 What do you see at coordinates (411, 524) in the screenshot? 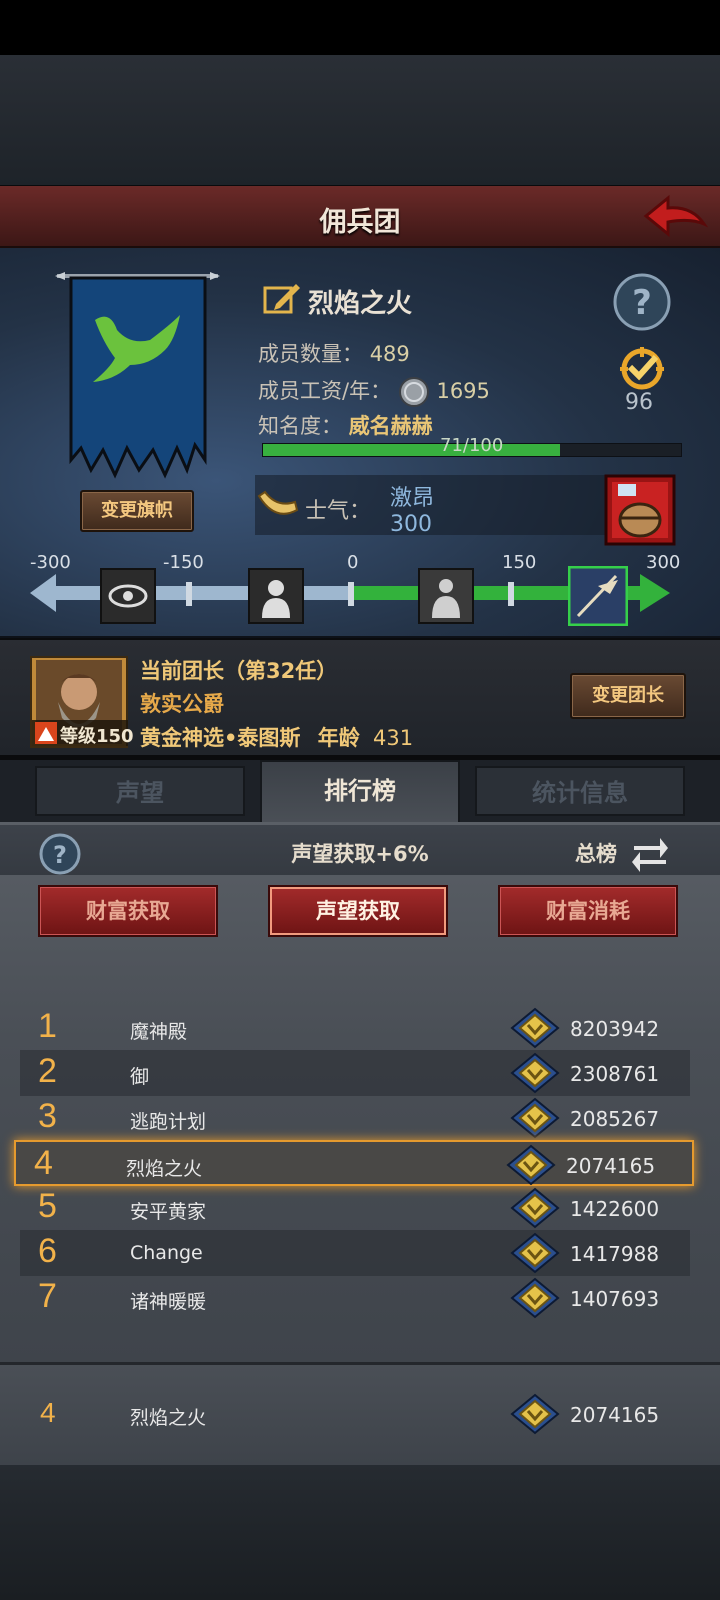
I see `morale-value: 300` at bounding box center [411, 524].